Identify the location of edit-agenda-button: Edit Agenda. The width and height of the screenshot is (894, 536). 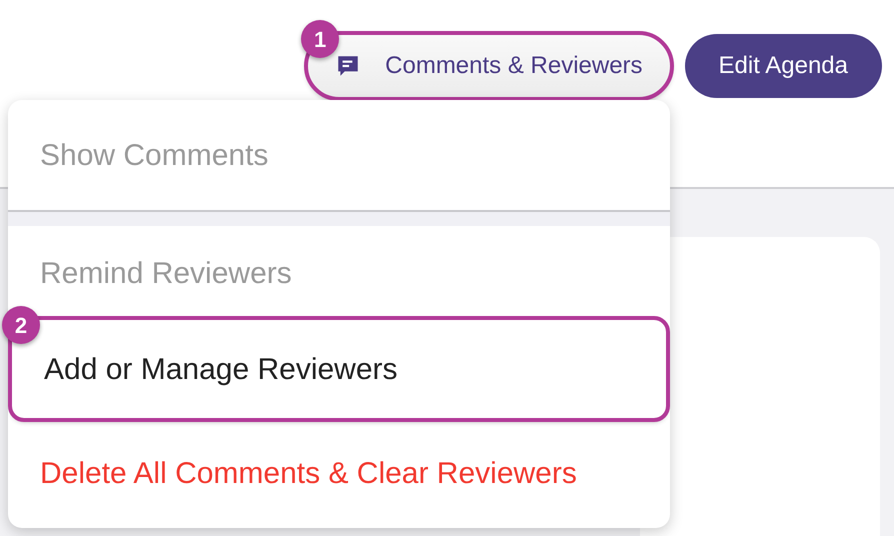
(783, 66).